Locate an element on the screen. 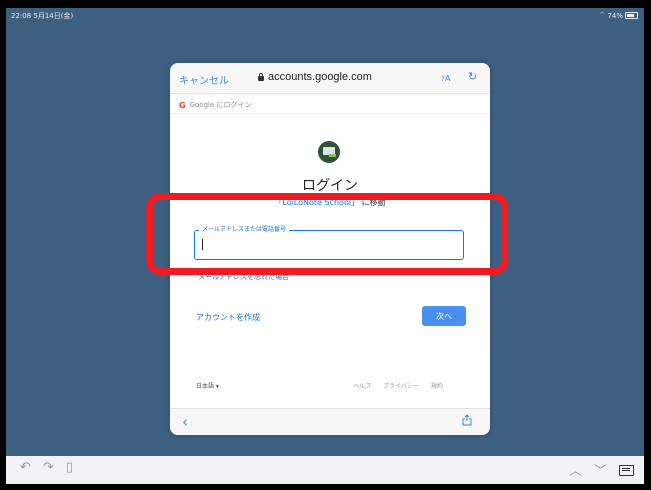 Image resolution: width=651 pixels, height=490 pixels. battery-percent: 74% is located at coordinates (615, 15).